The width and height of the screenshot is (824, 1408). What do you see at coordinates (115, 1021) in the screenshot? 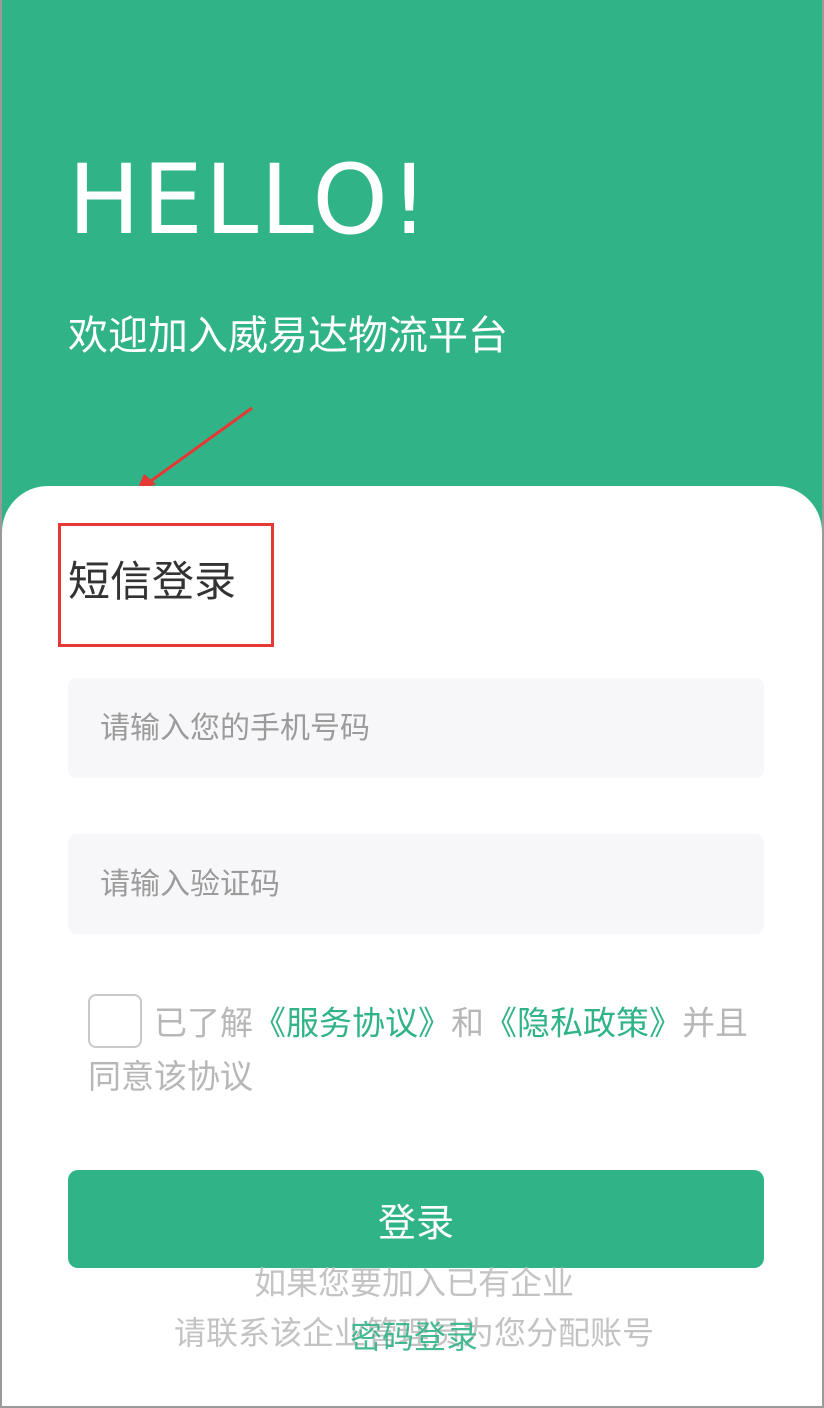
I see `agreement-checkbox` at bounding box center [115, 1021].